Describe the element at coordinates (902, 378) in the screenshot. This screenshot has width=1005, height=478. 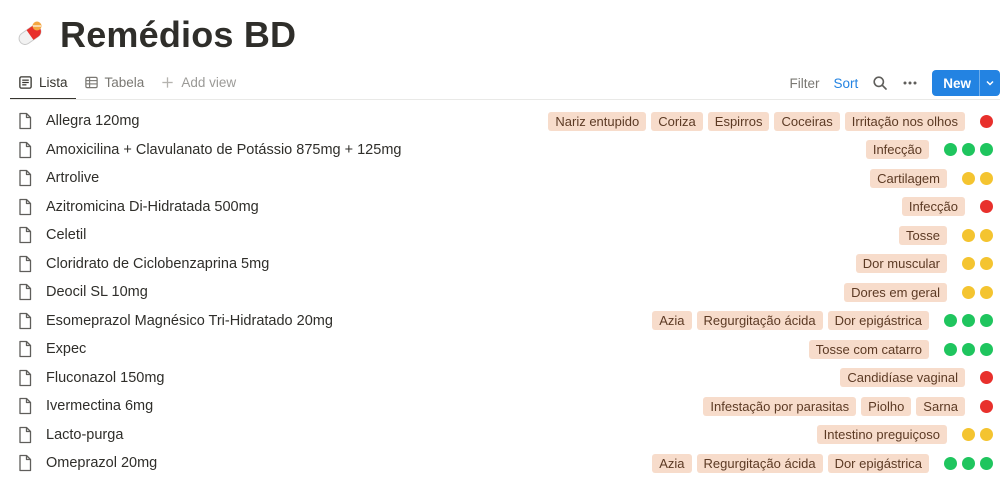
I see `symptom-tag: Candidíase vaginal` at that location.